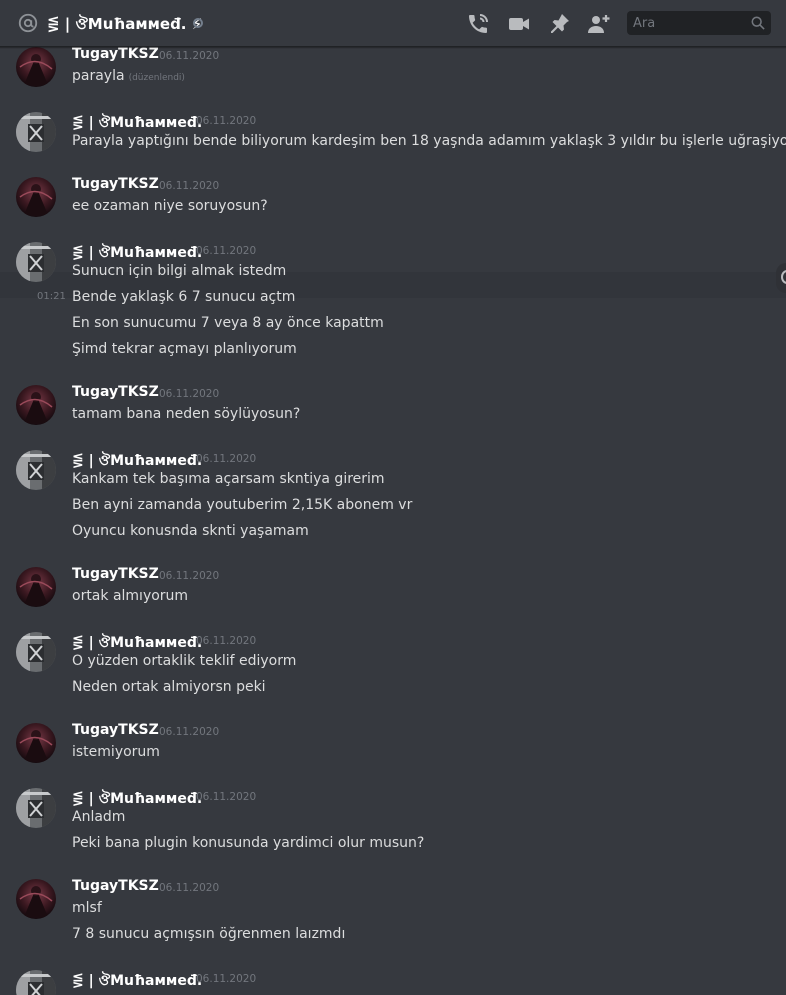  I want to click on message-group: ⋚ | ঔMuħаммеđ. 06.11.2020, so click(393, 978).